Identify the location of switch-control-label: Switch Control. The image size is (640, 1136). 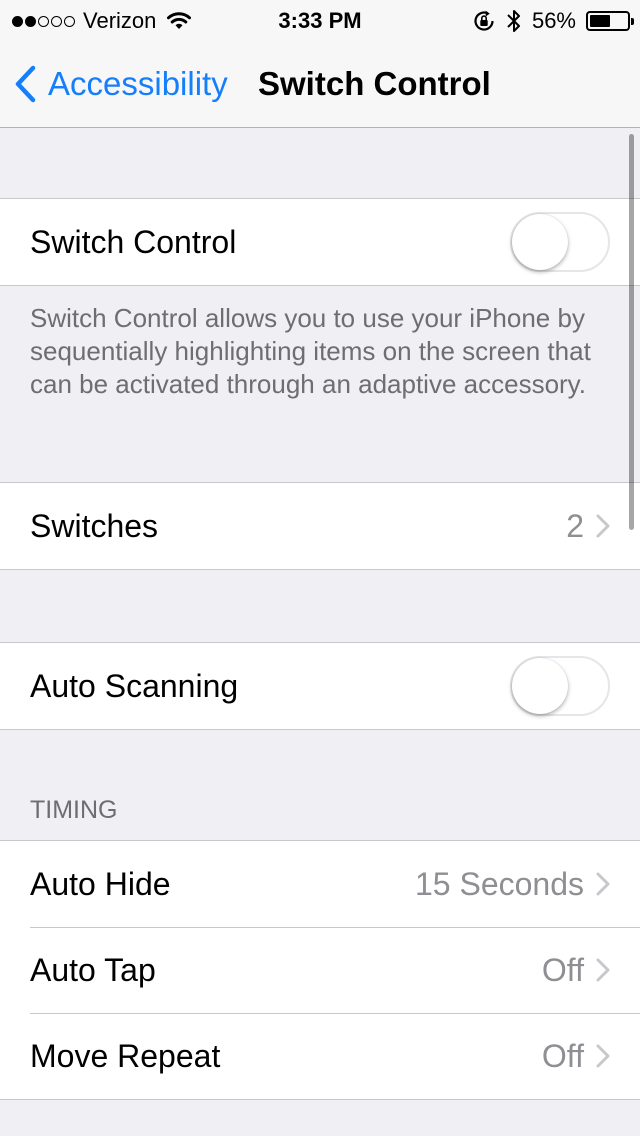
(133, 241).